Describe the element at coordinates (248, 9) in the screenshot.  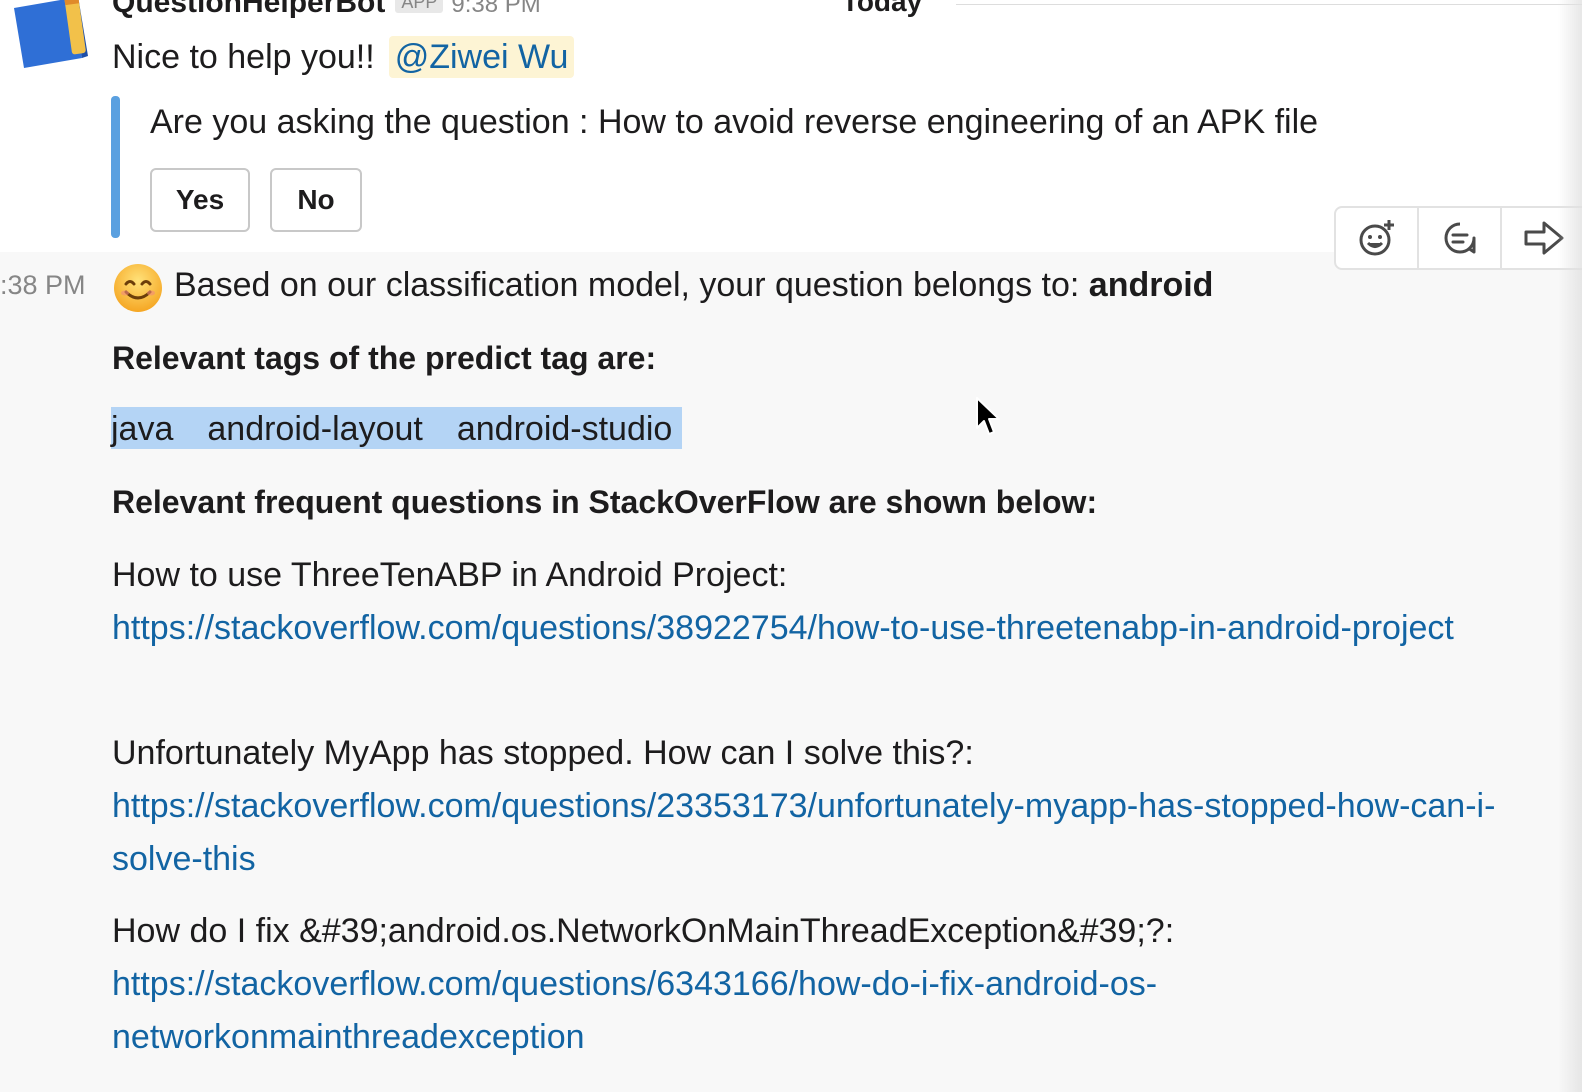
I see `sender-name: QuestionHelperBot` at that location.